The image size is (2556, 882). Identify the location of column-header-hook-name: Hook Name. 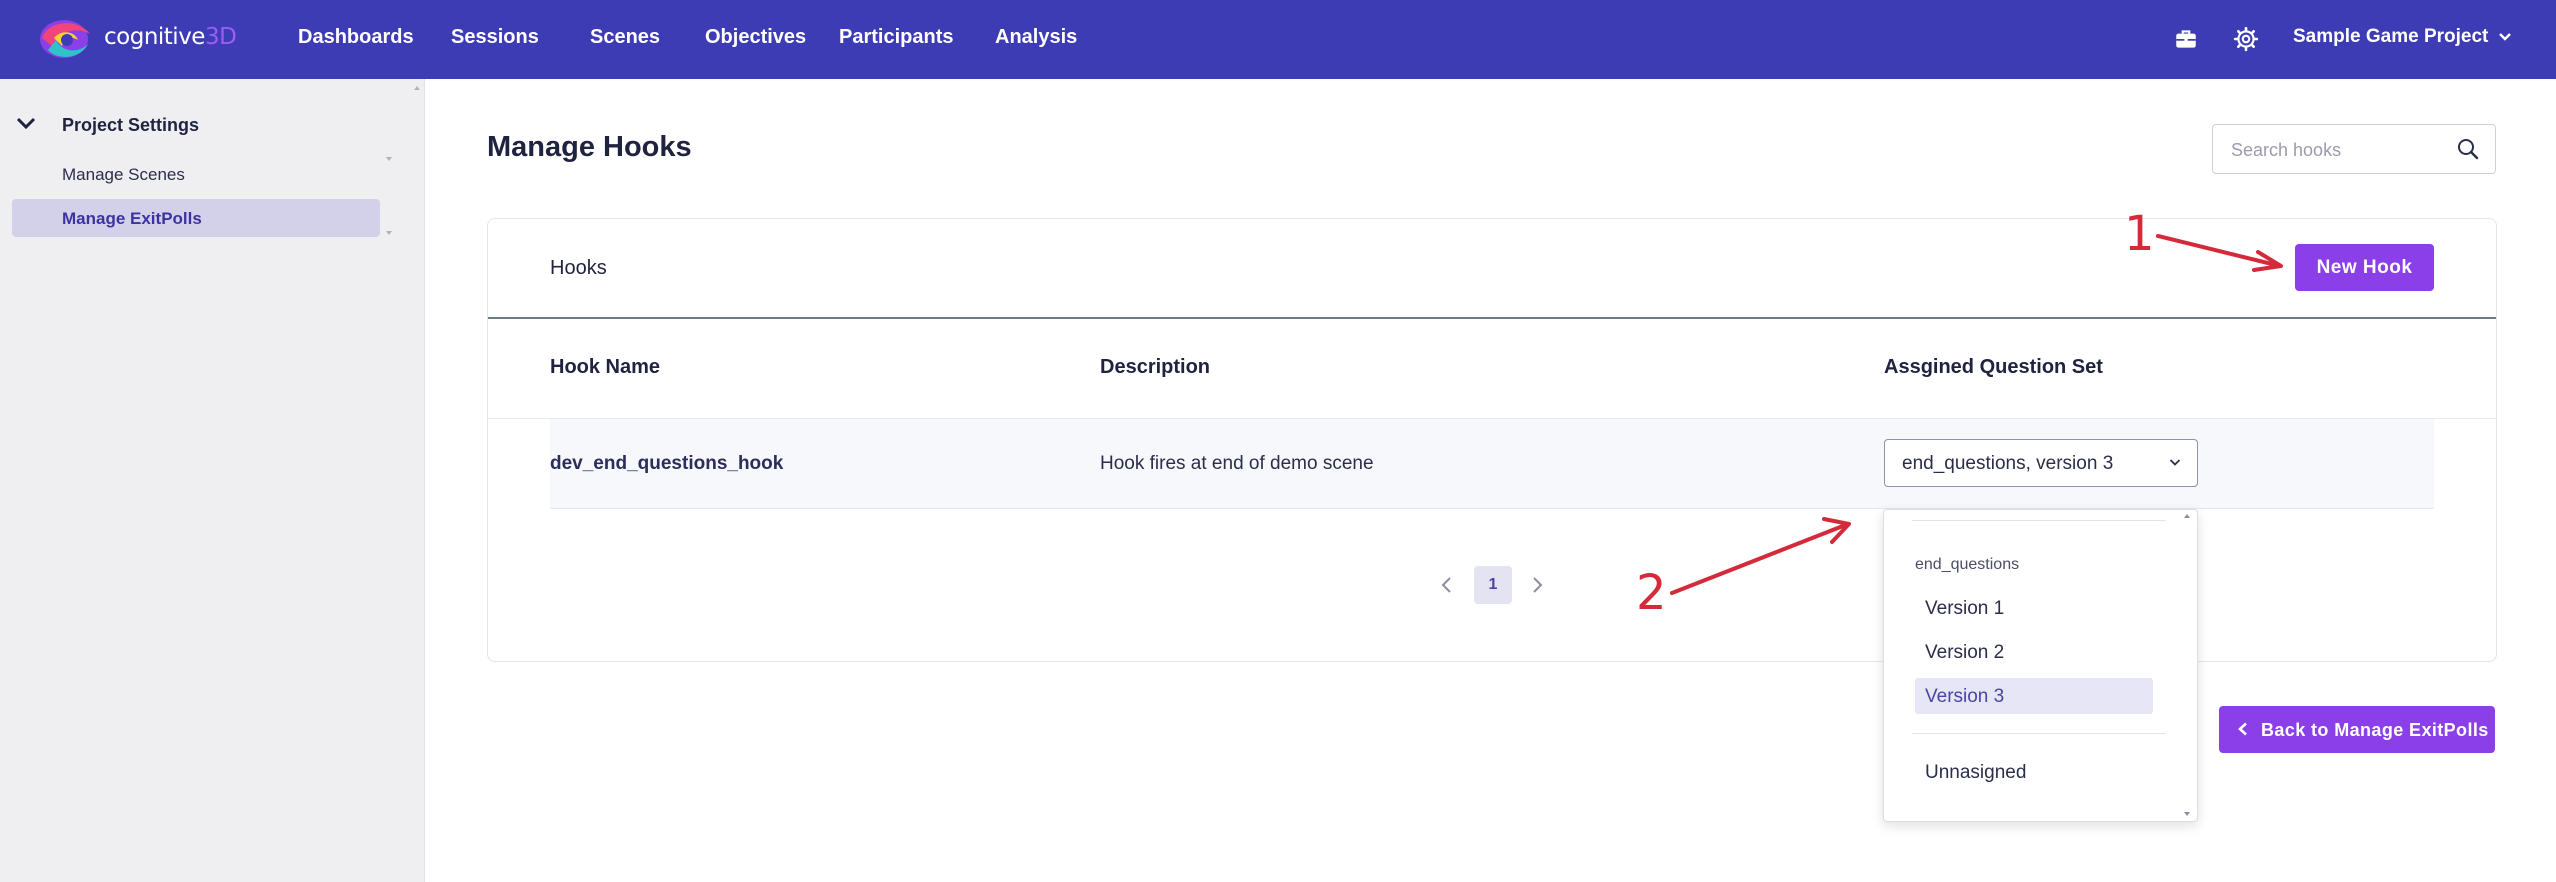
(605, 367).